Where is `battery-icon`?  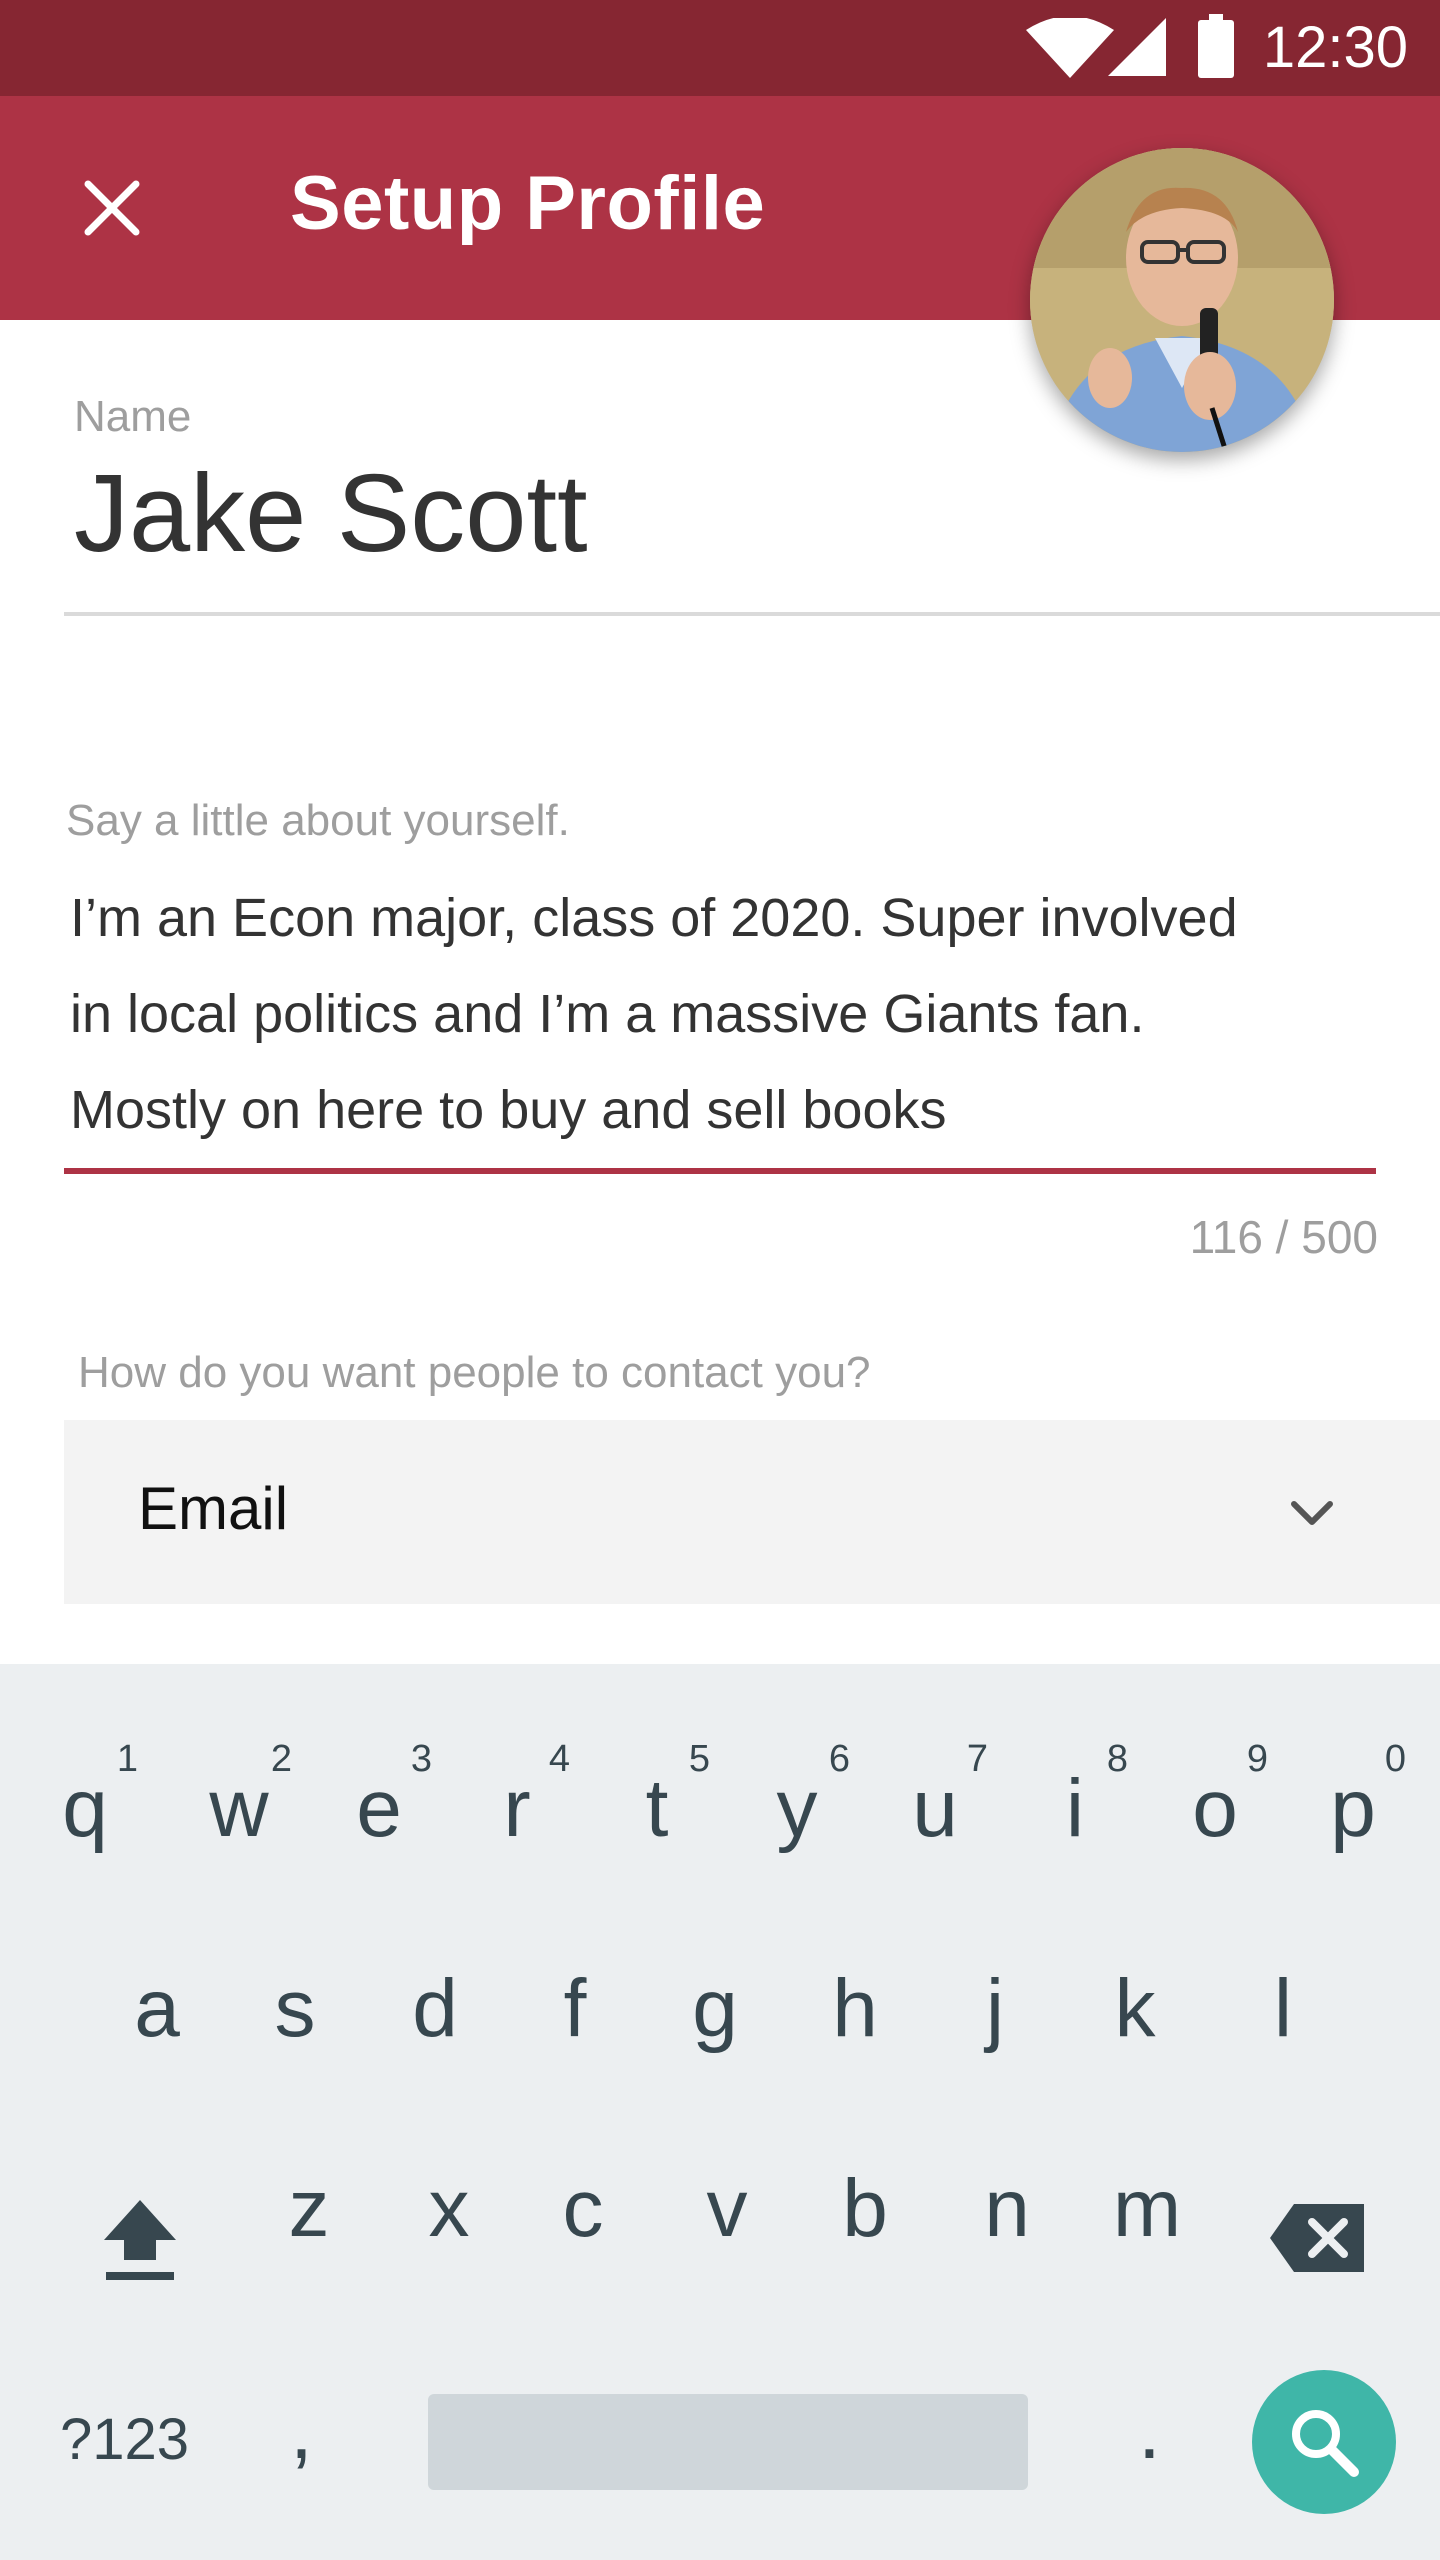
battery-icon is located at coordinates (1216, 46).